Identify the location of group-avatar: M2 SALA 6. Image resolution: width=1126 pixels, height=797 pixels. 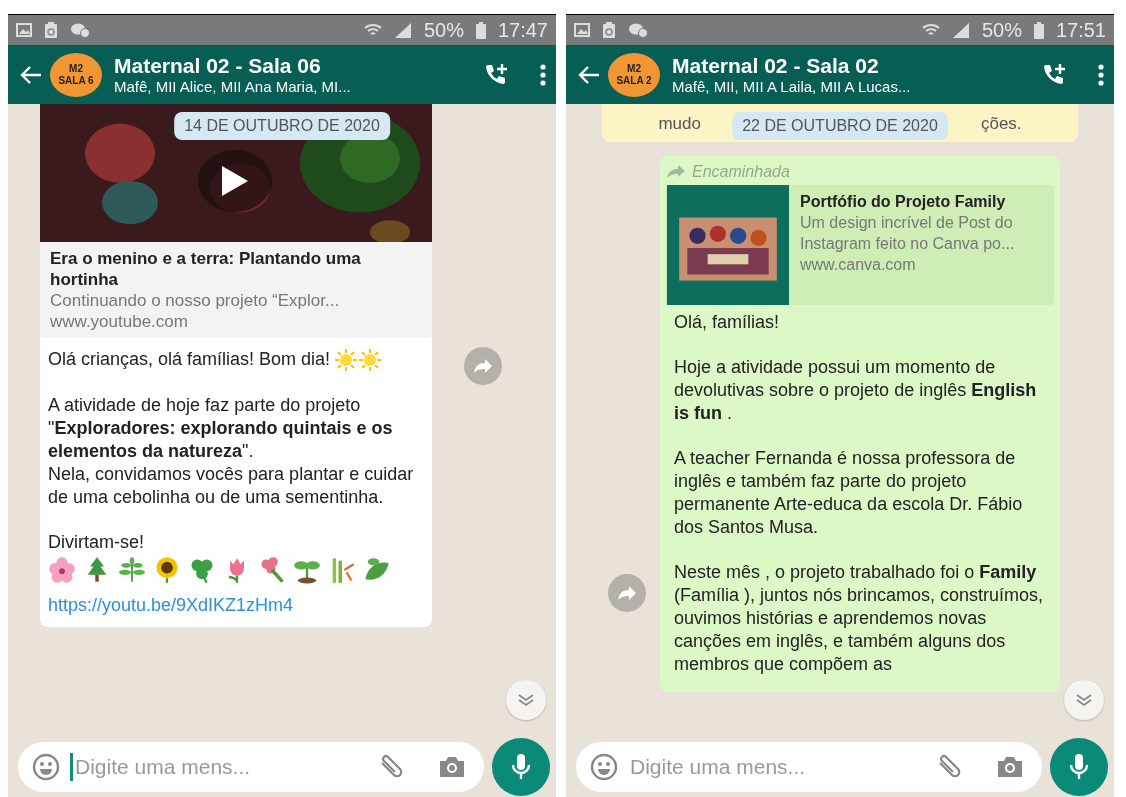
(76, 74).